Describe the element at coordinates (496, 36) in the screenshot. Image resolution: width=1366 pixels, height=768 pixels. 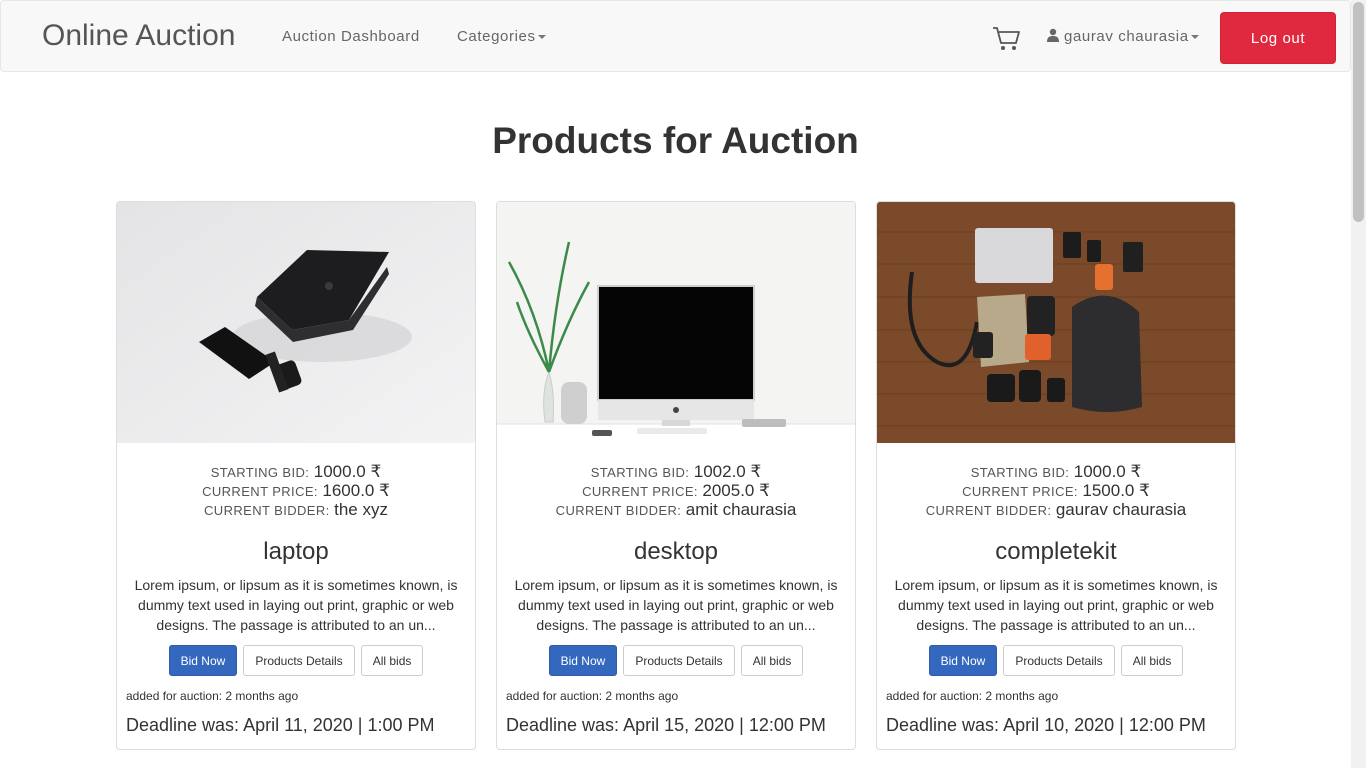
I see `nav-categories-label: Categories` at that location.